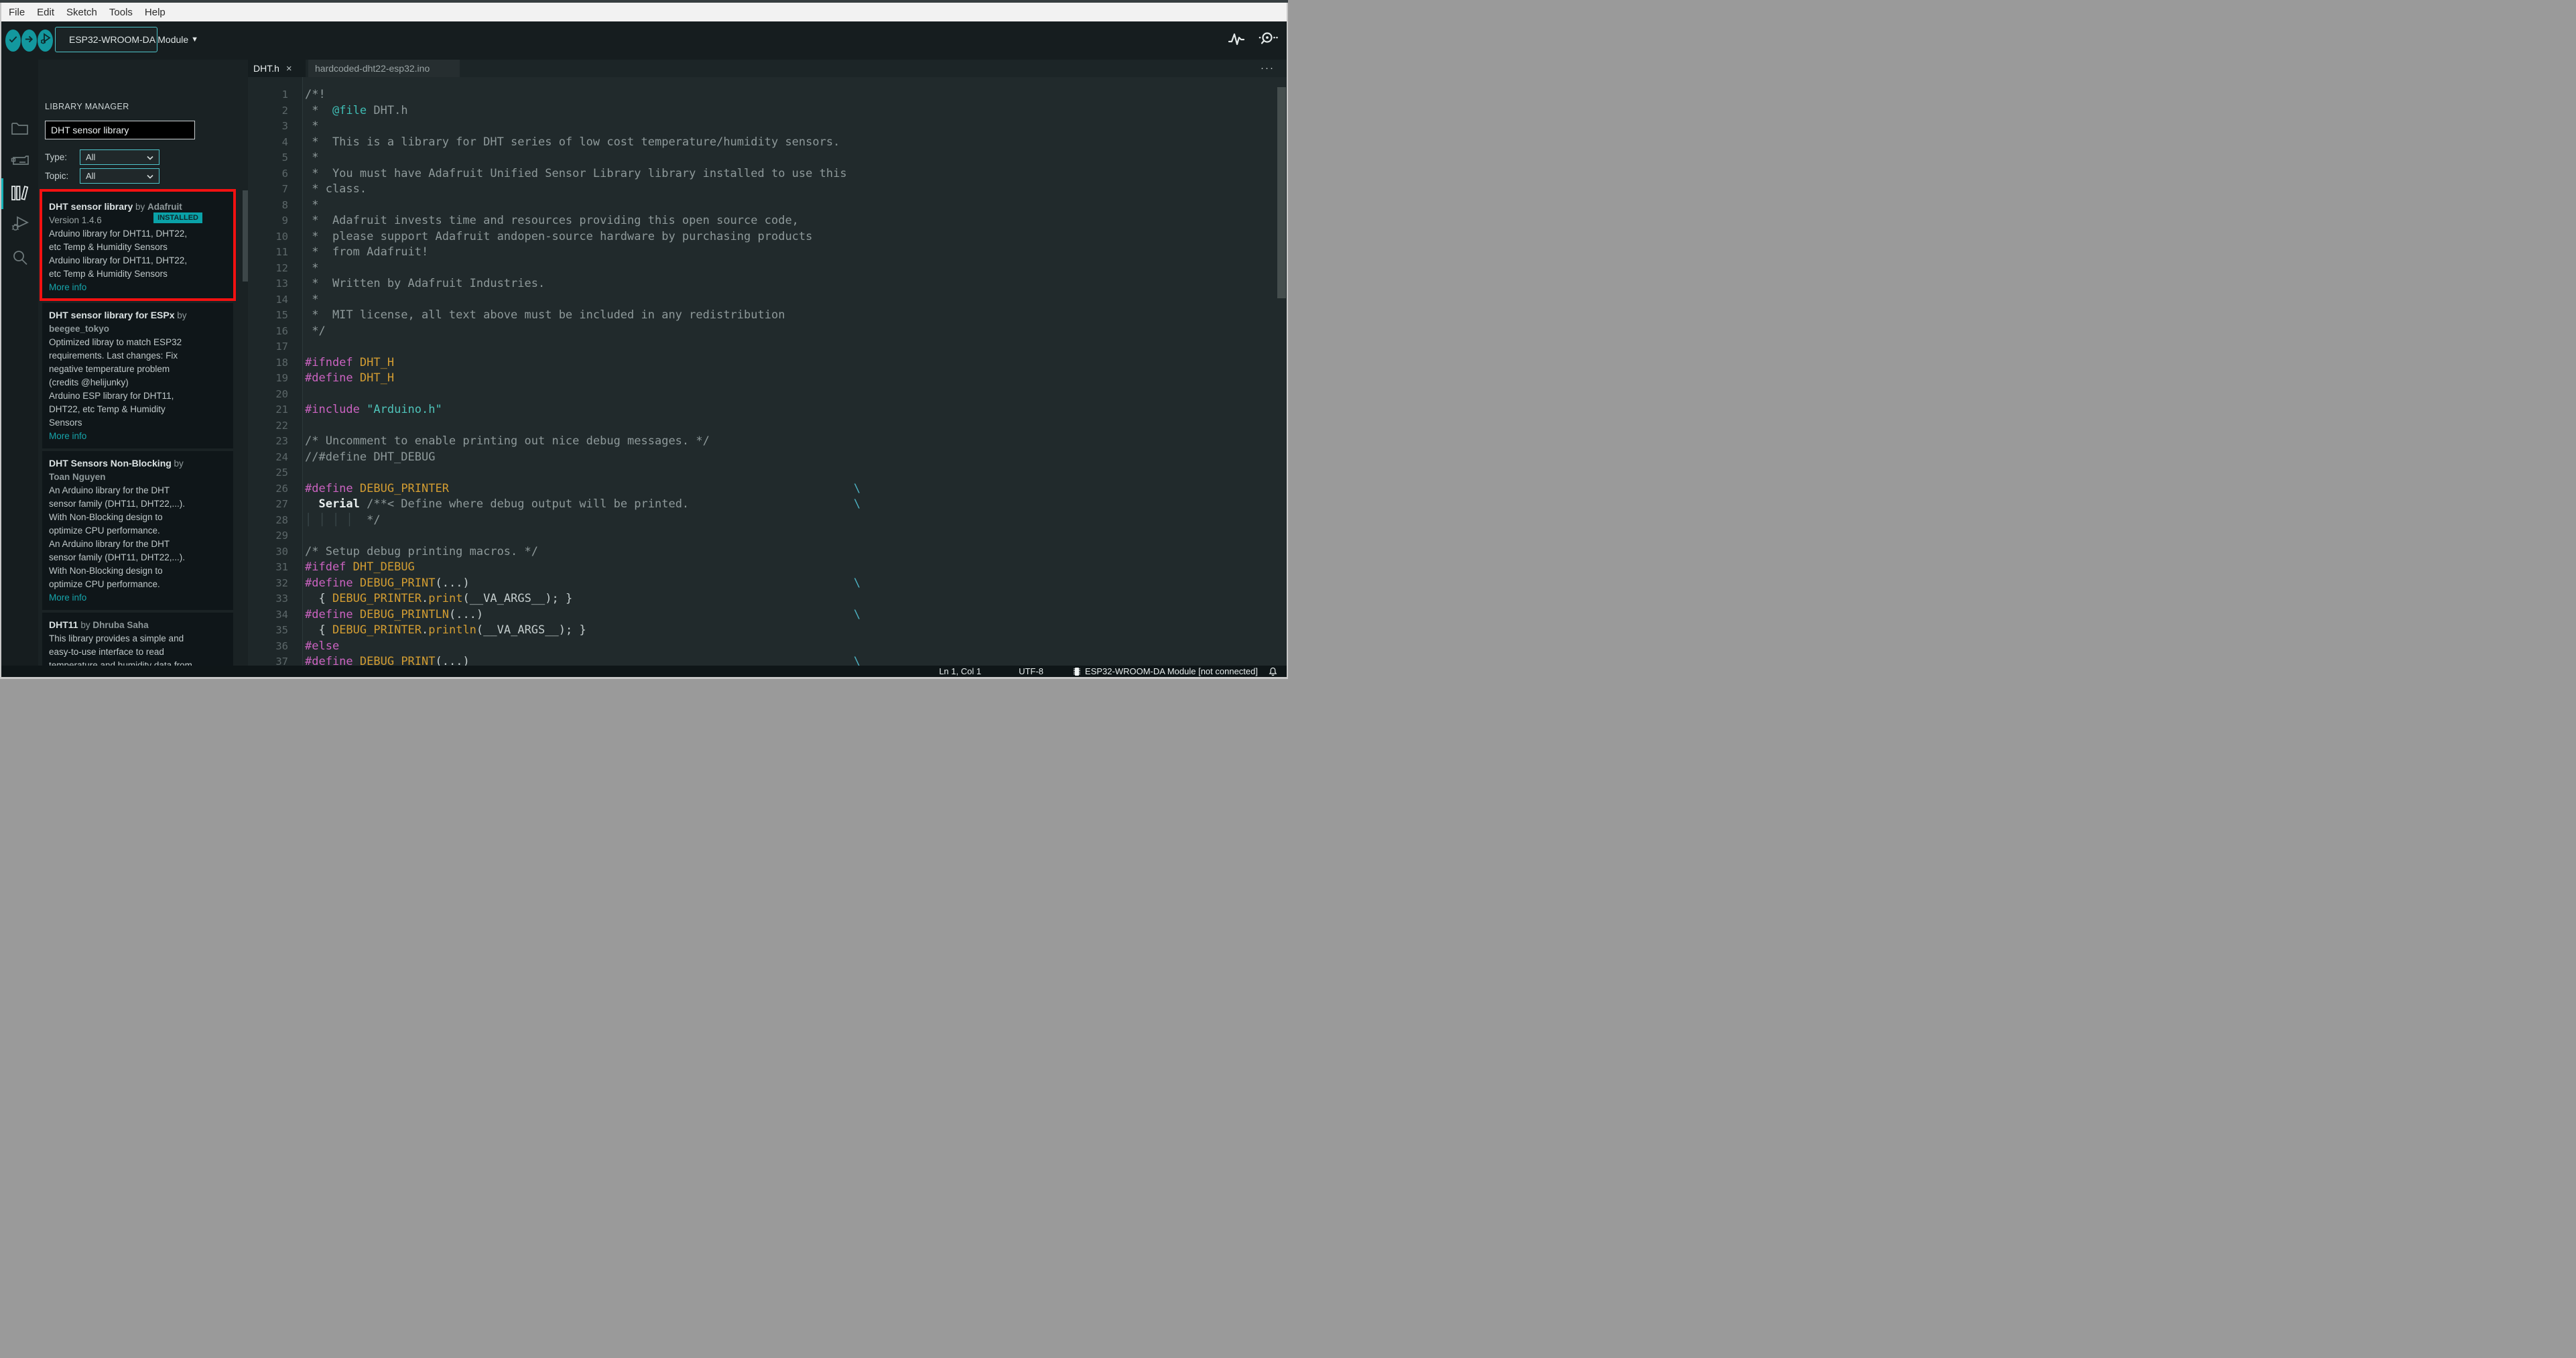 The height and width of the screenshot is (1358, 2576). Describe the element at coordinates (45, 12) in the screenshot. I see `menu-item-edit: Edit` at that location.